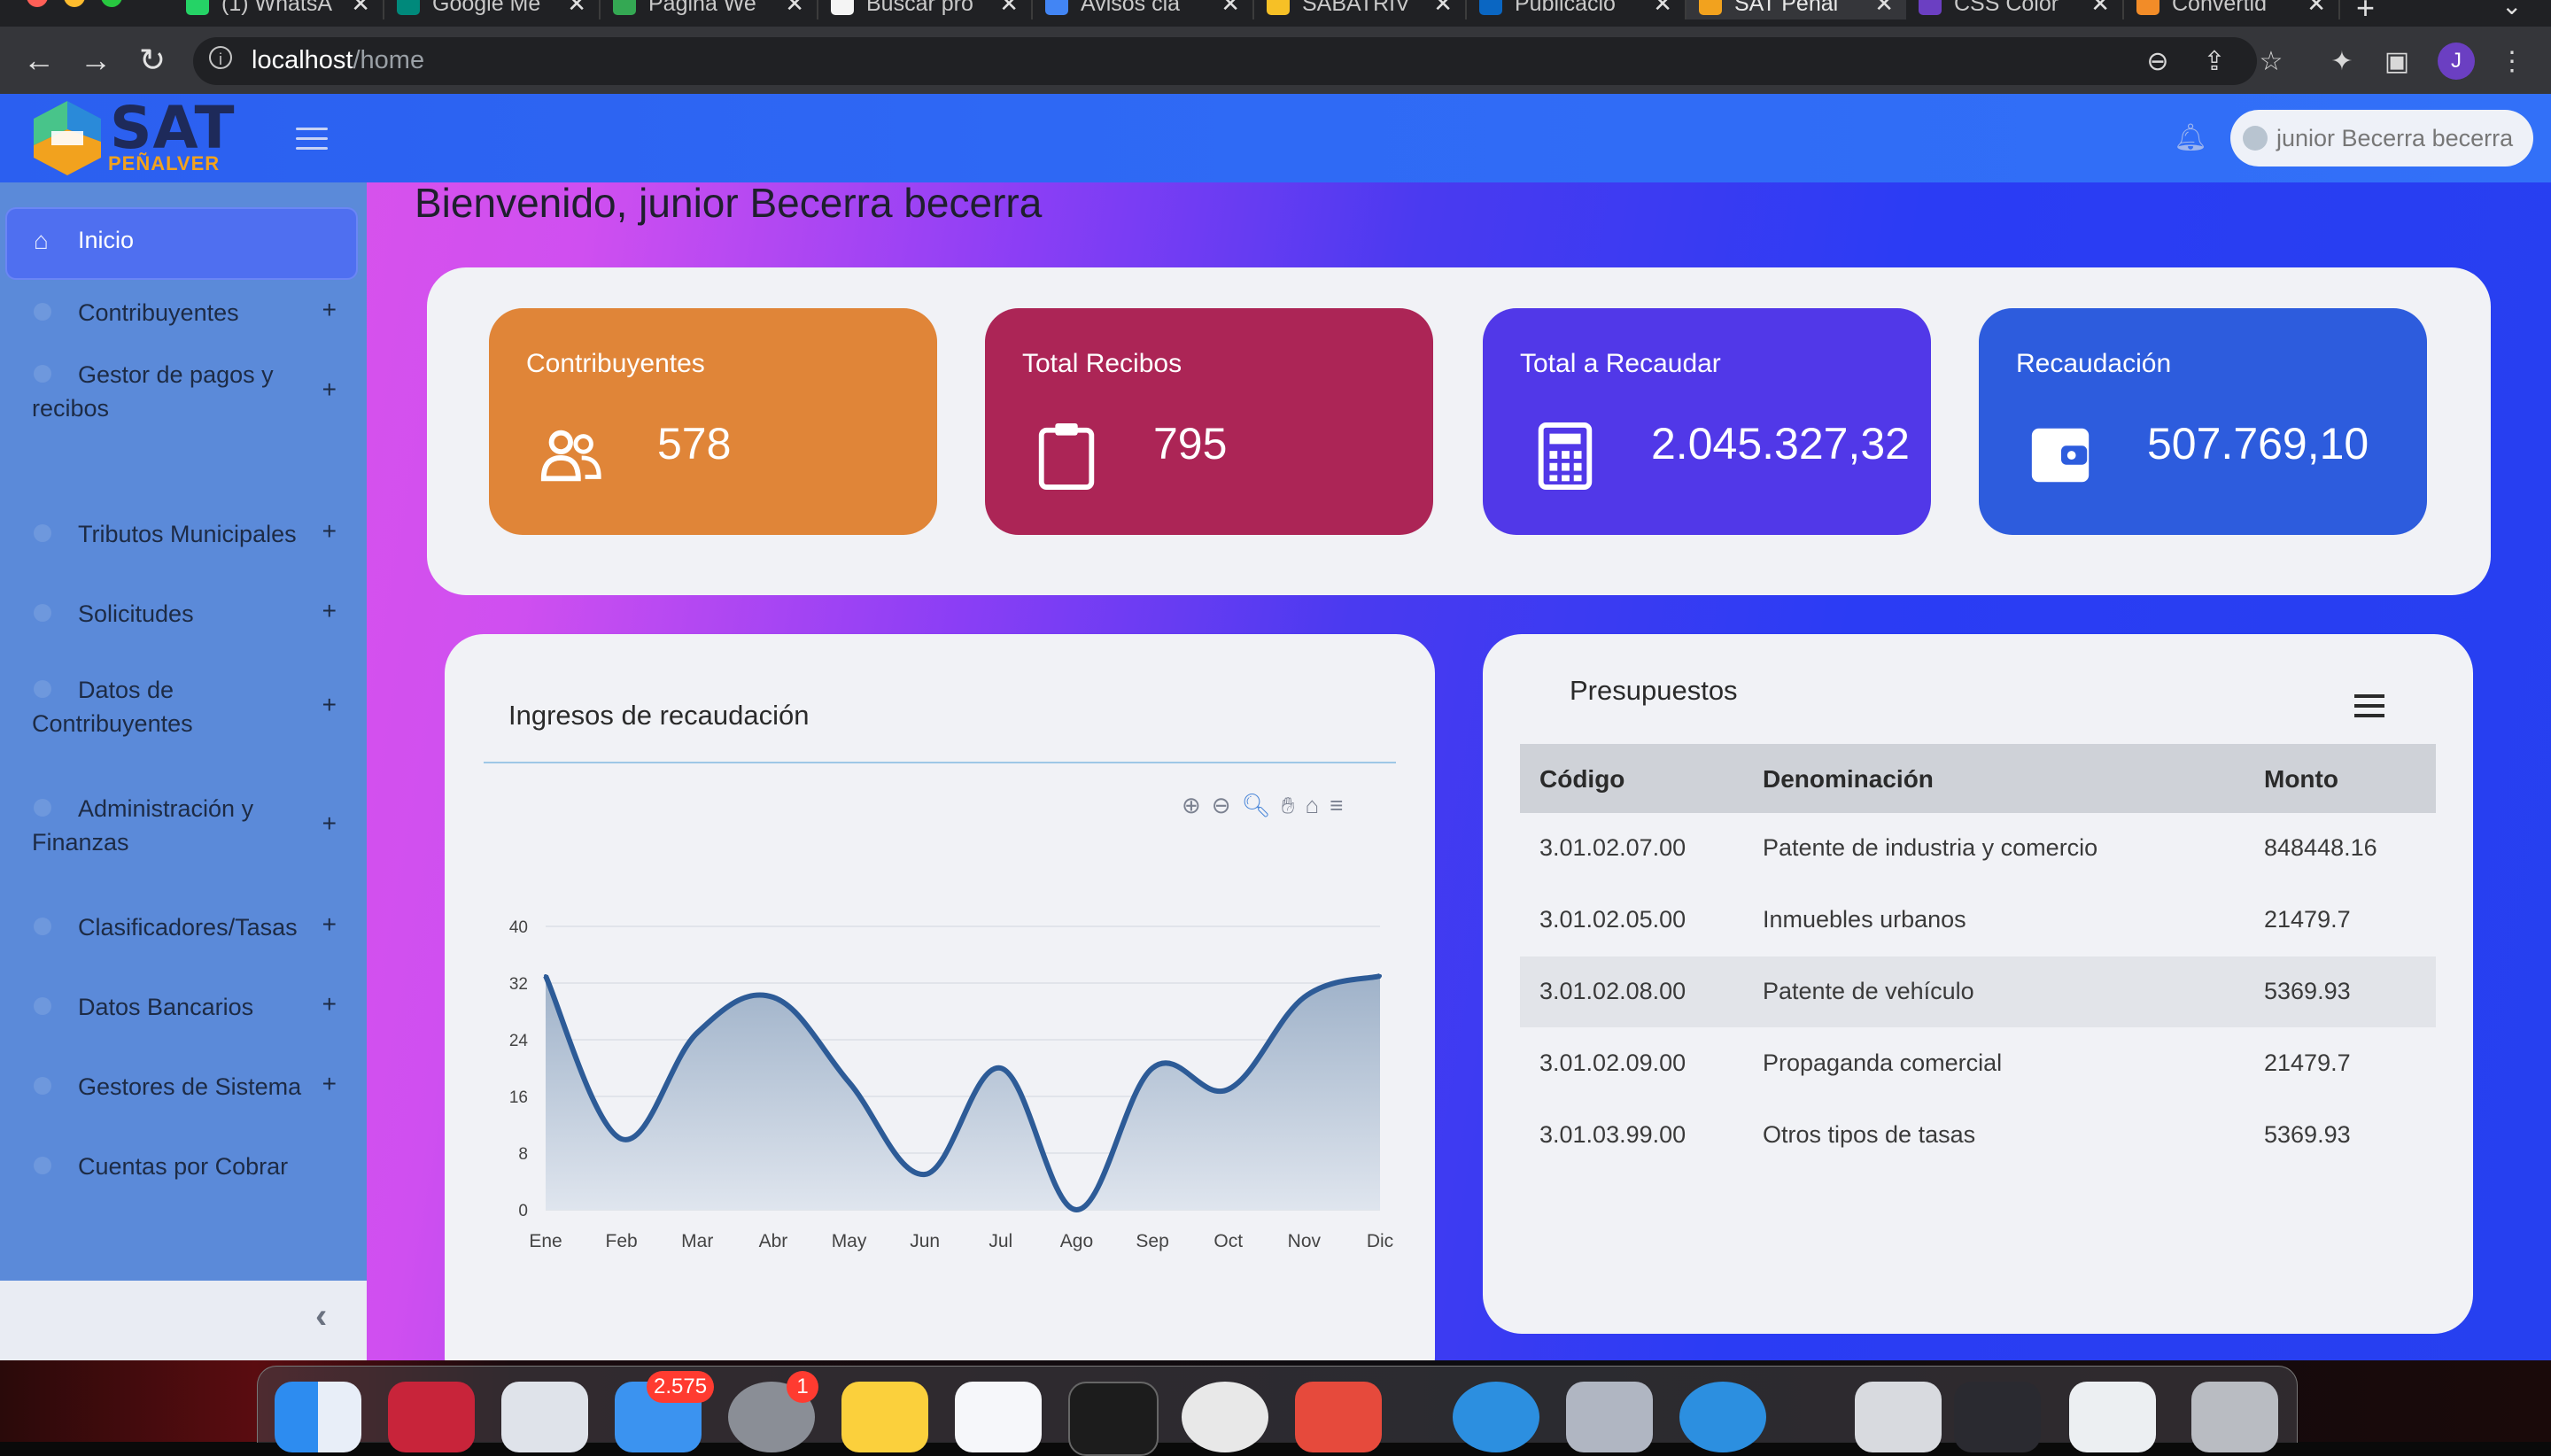 The width and height of the screenshot is (2551, 1456). Describe the element at coordinates (37, 3) in the screenshot. I see `close-window-button` at that location.